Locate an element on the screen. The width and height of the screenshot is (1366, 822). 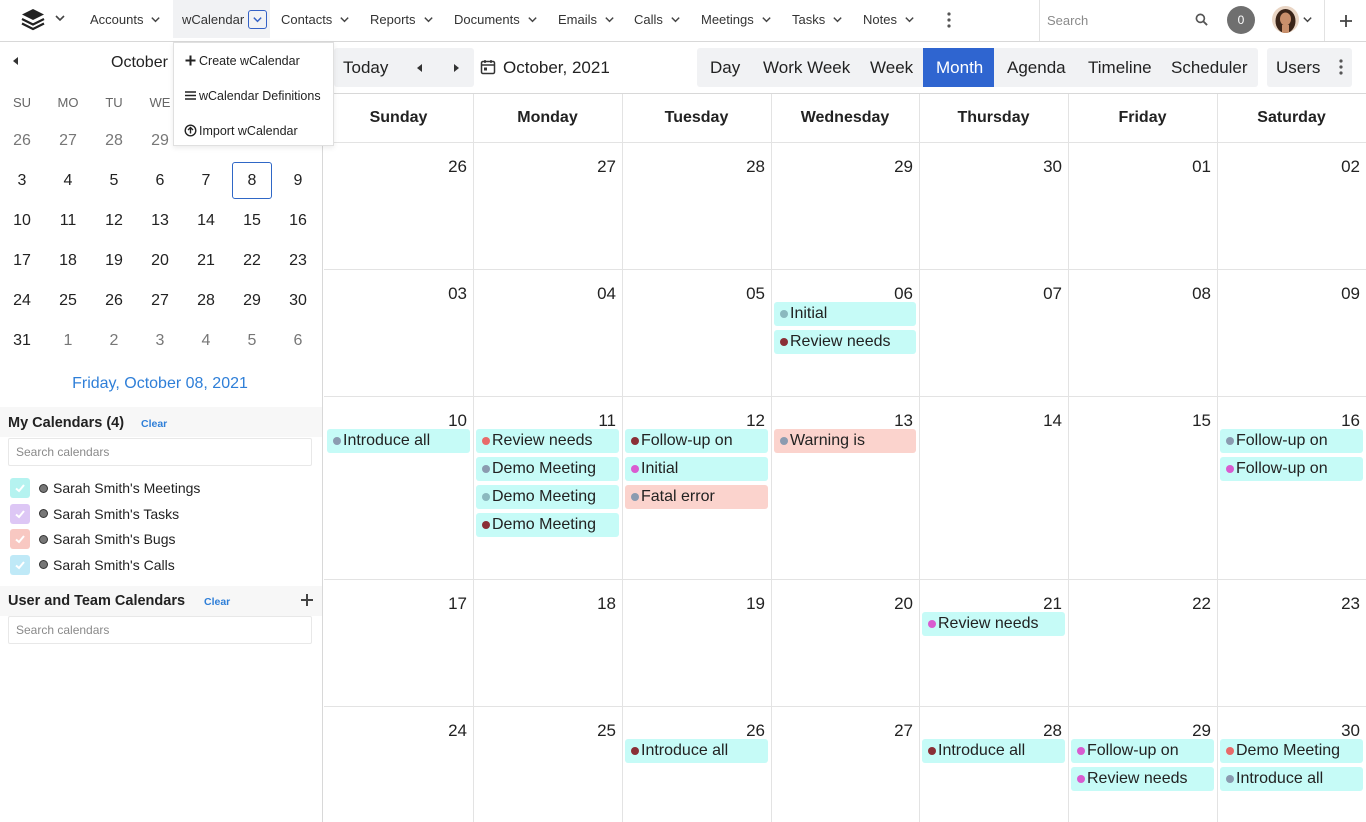
users-button: Users is located at coordinates (1298, 68).